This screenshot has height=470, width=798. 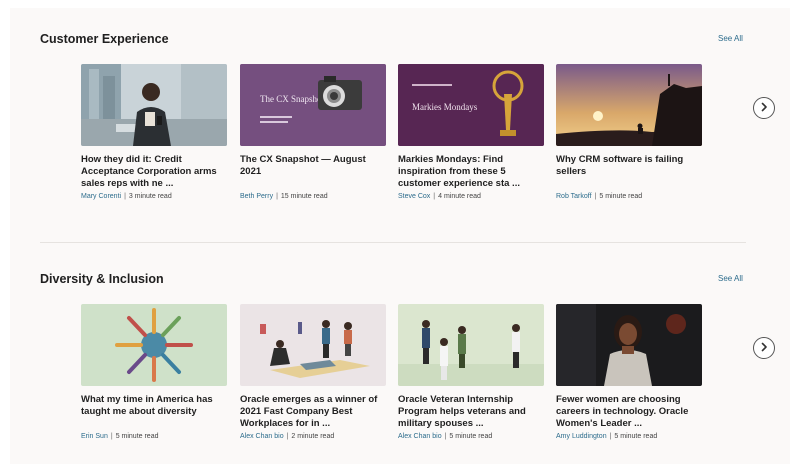 I want to click on article-meta: Beth Perry | 15 minute read, so click(x=313, y=196).